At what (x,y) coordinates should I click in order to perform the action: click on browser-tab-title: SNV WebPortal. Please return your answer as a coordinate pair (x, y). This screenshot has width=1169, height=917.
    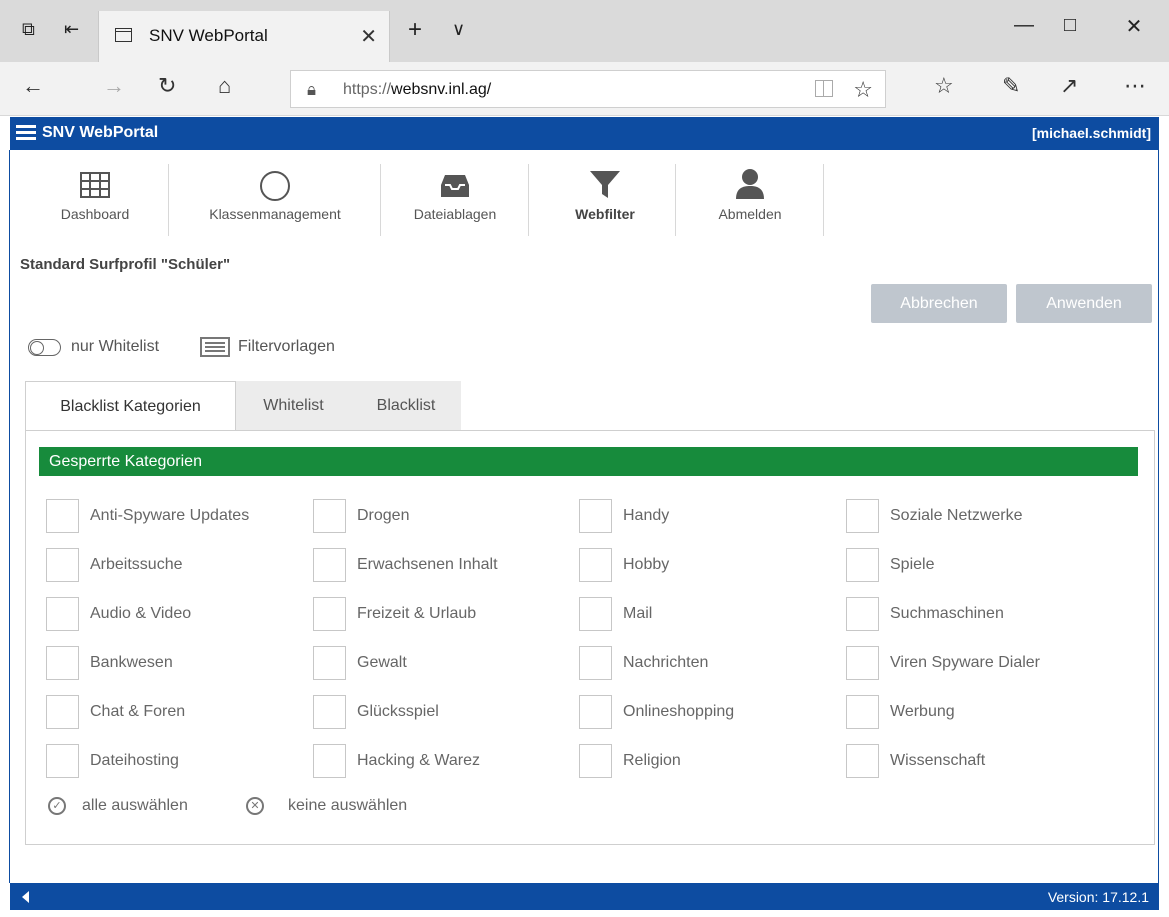
    Looking at the image, I should click on (208, 35).